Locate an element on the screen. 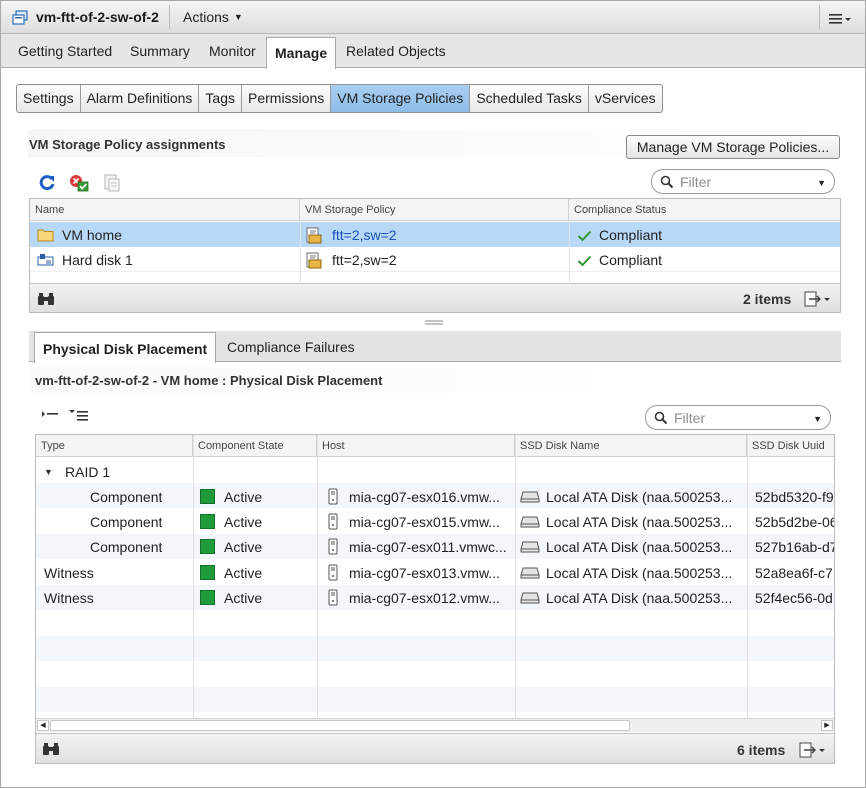 The image size is (866, 788). column-header-compliance: Compliance Status is located at coordinates (704, 210).